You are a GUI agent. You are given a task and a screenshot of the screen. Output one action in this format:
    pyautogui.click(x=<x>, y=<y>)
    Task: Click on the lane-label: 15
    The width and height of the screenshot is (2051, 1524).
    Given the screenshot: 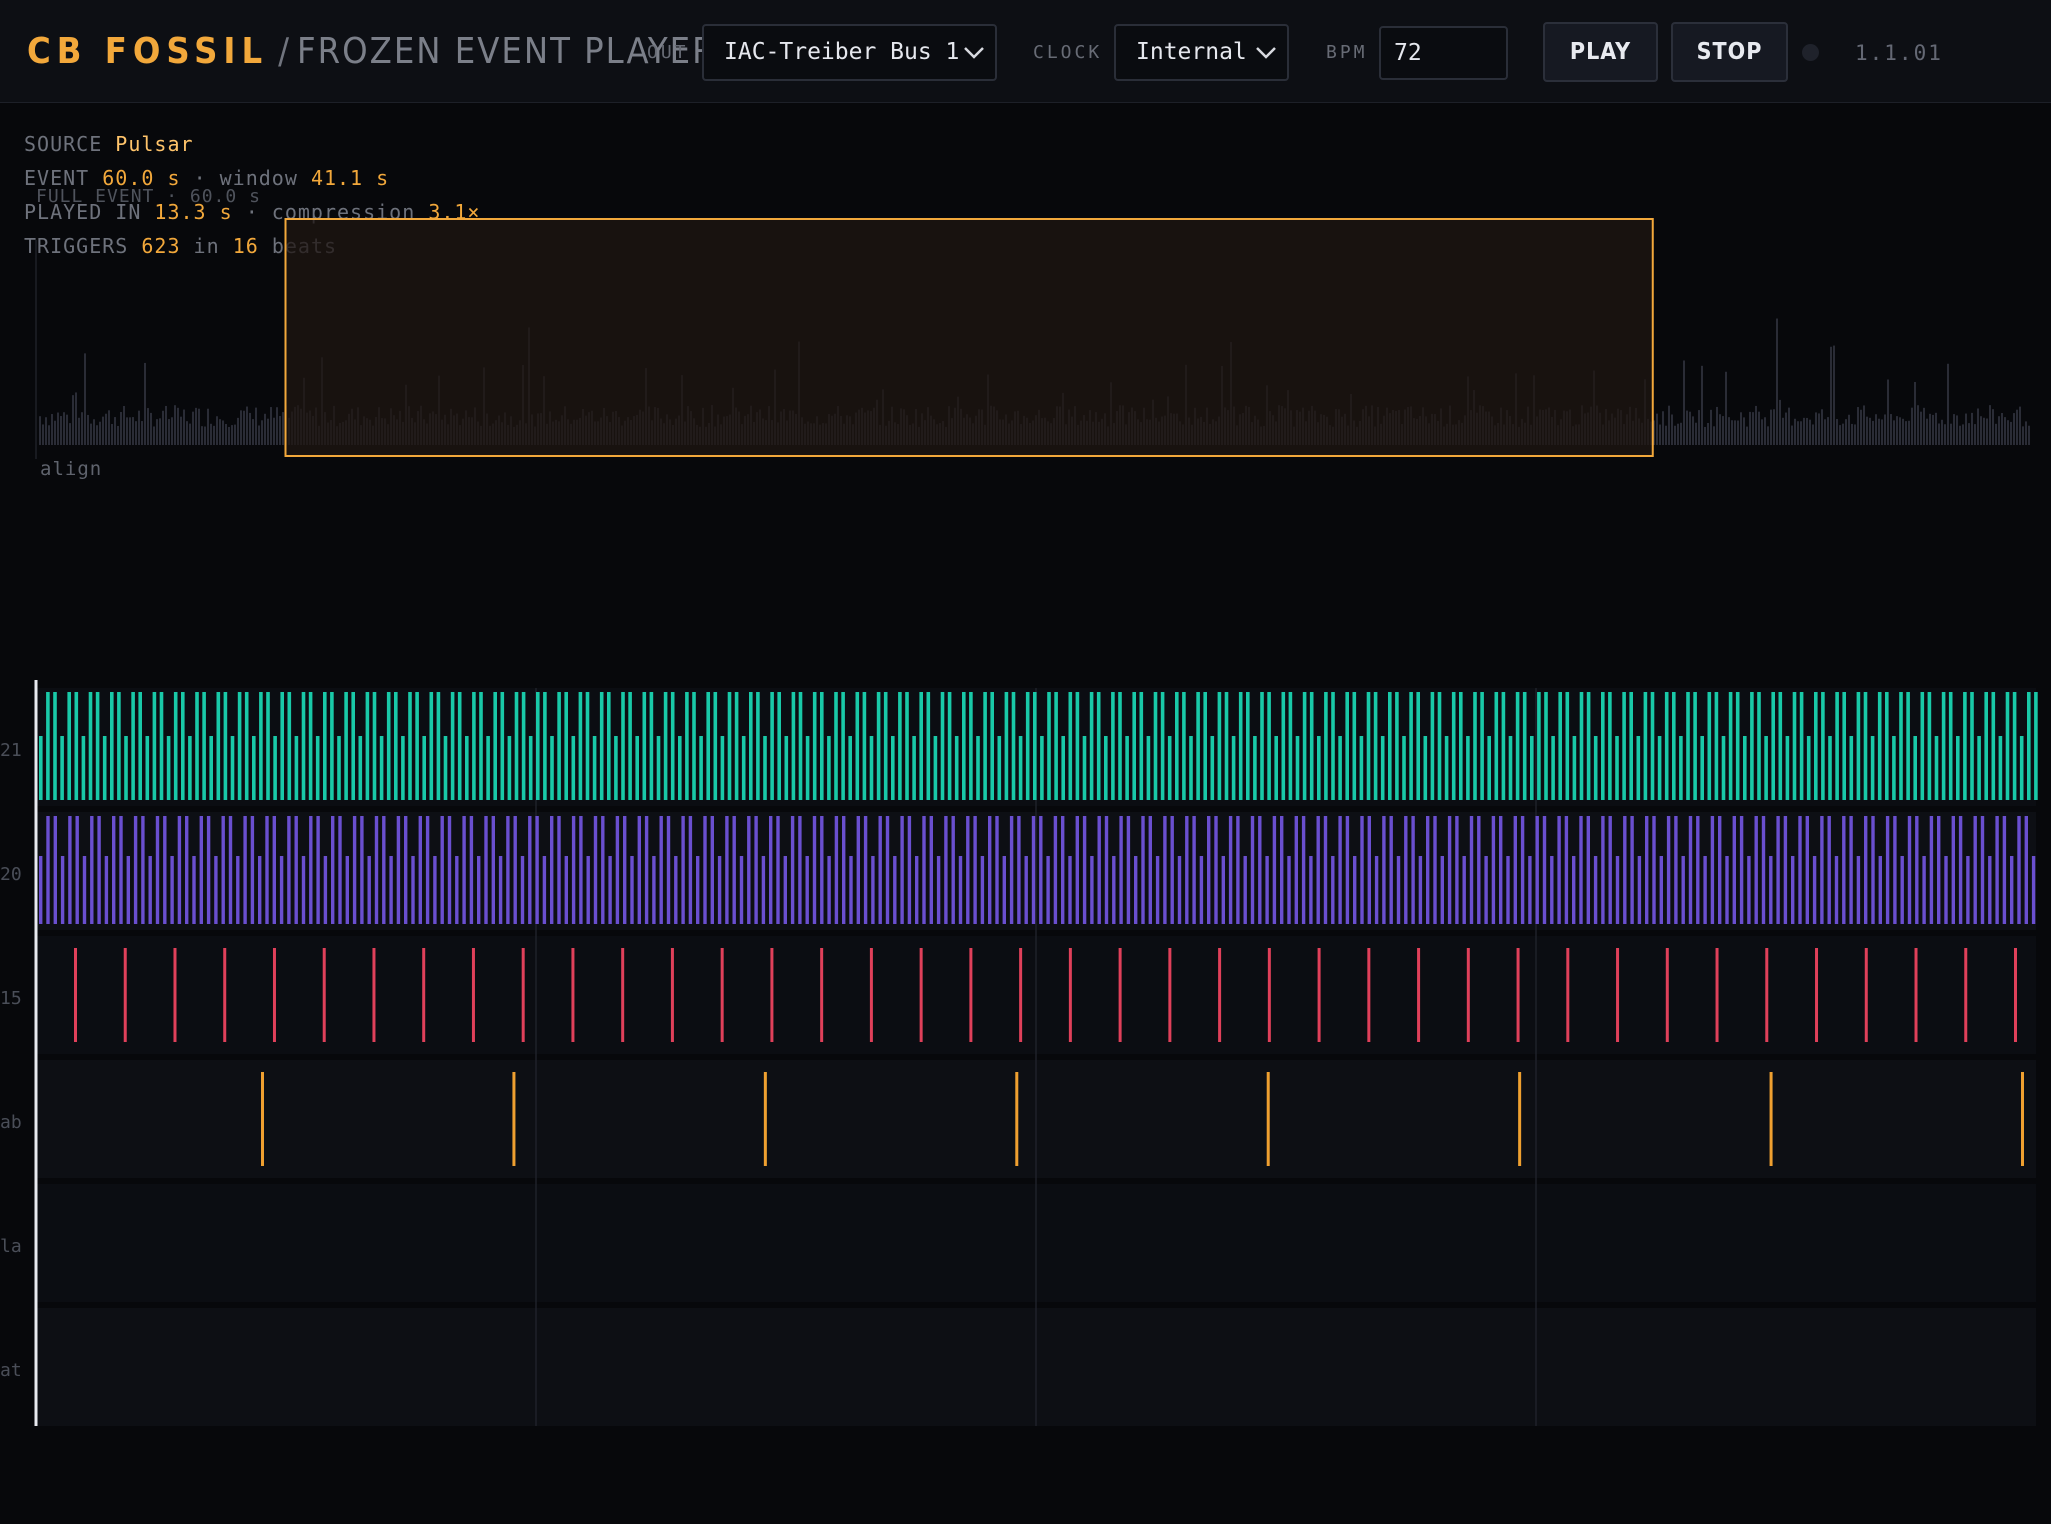 What is the action you would take?
    pyautogui.click(x=11, y=998)
    